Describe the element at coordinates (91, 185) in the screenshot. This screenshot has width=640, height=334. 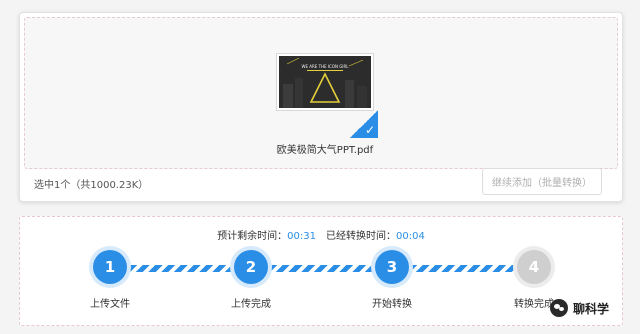
I see `selected-info: 选中1个（共1000.23K）` at that location.